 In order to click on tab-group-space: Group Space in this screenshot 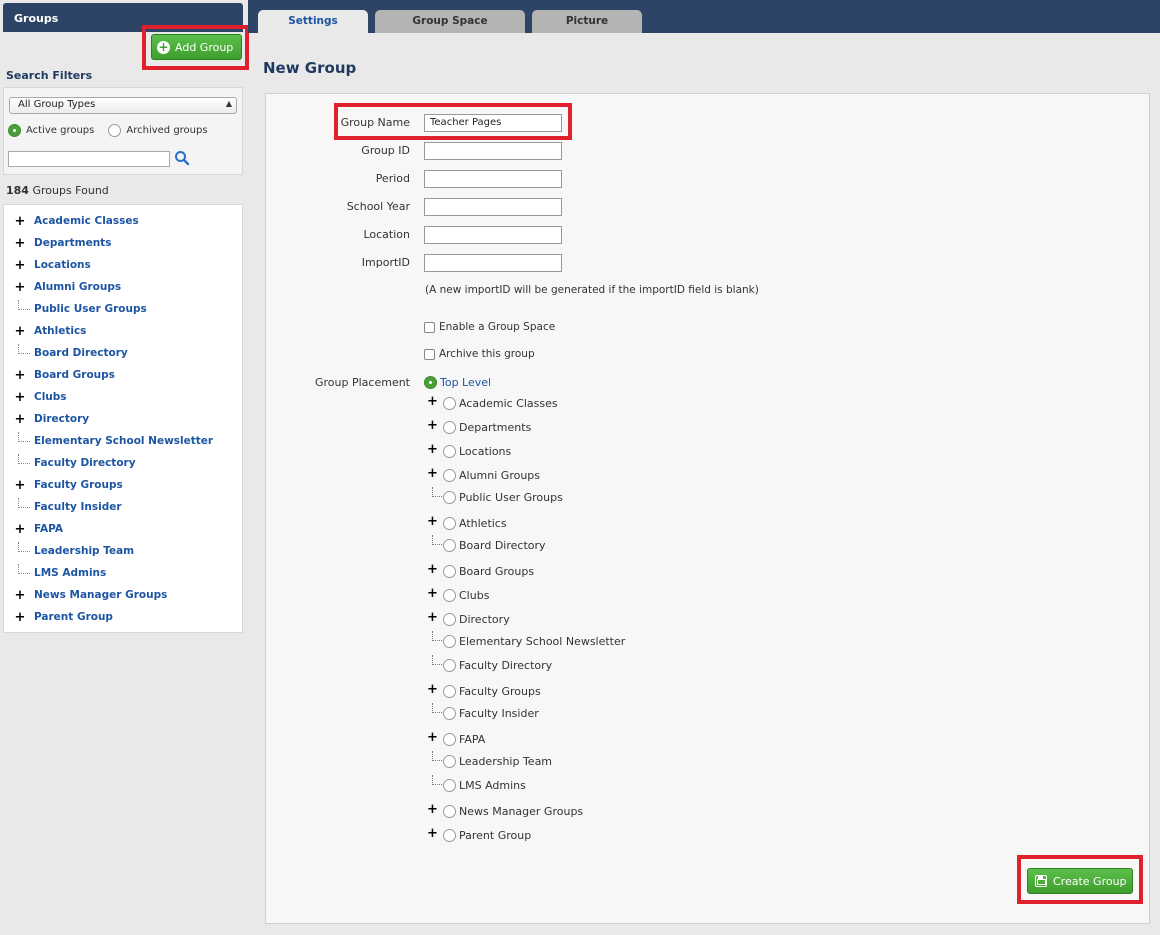, I will do `click(450, 21)`.